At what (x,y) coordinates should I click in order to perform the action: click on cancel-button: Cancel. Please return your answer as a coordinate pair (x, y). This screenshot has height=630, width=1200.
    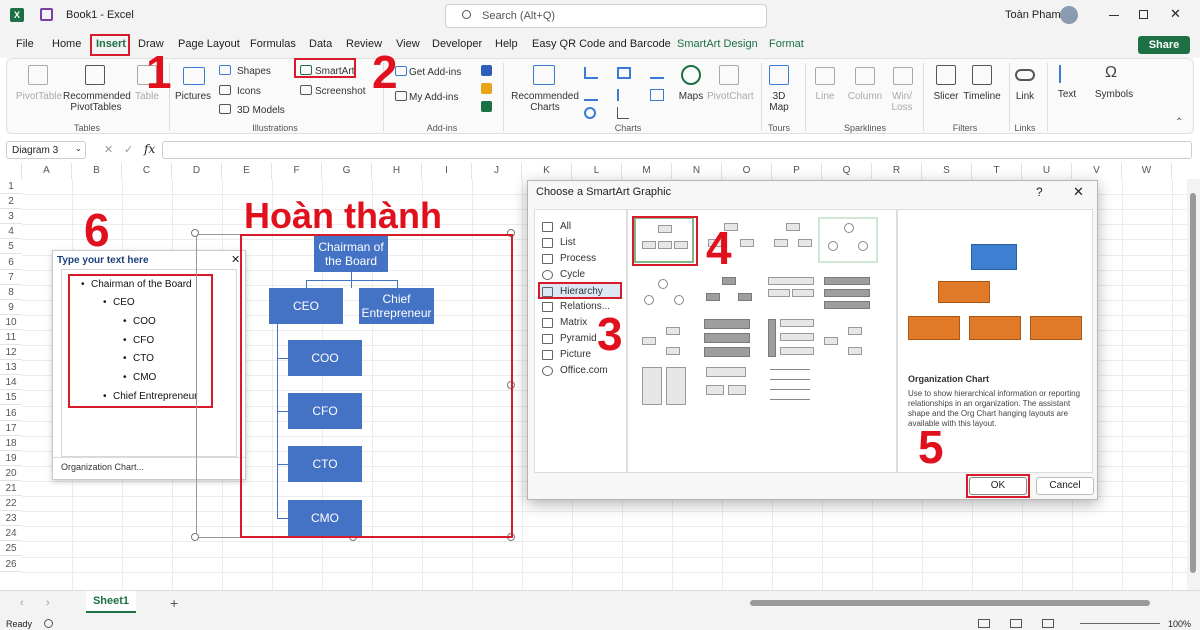
    Looking at the image, I should click on (1065, 486).